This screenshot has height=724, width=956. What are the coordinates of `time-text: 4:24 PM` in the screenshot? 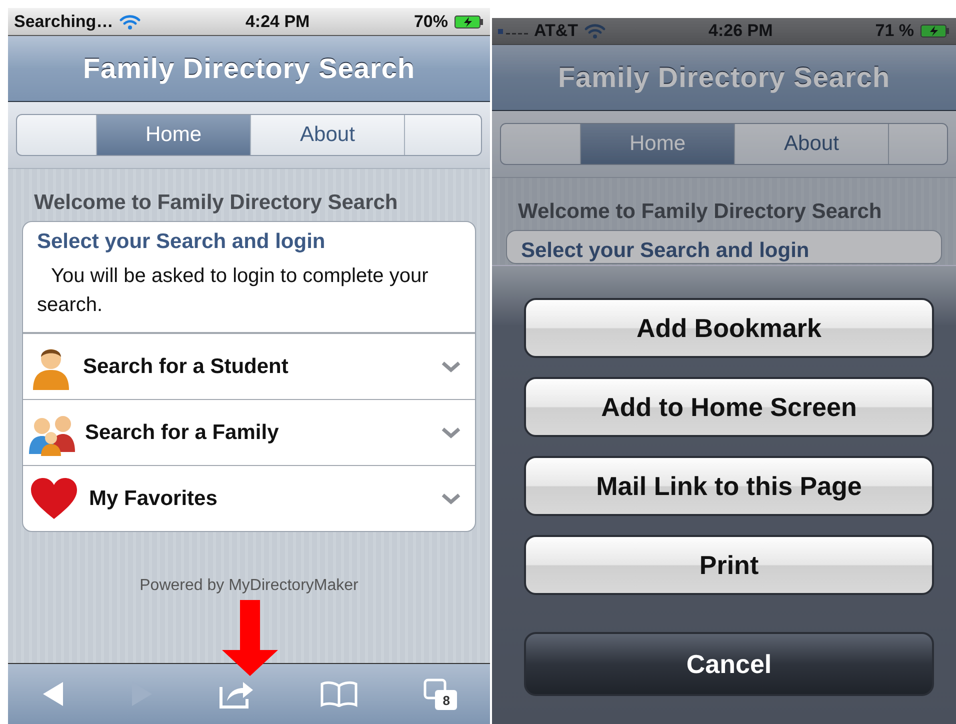 It's located at (277, 22).